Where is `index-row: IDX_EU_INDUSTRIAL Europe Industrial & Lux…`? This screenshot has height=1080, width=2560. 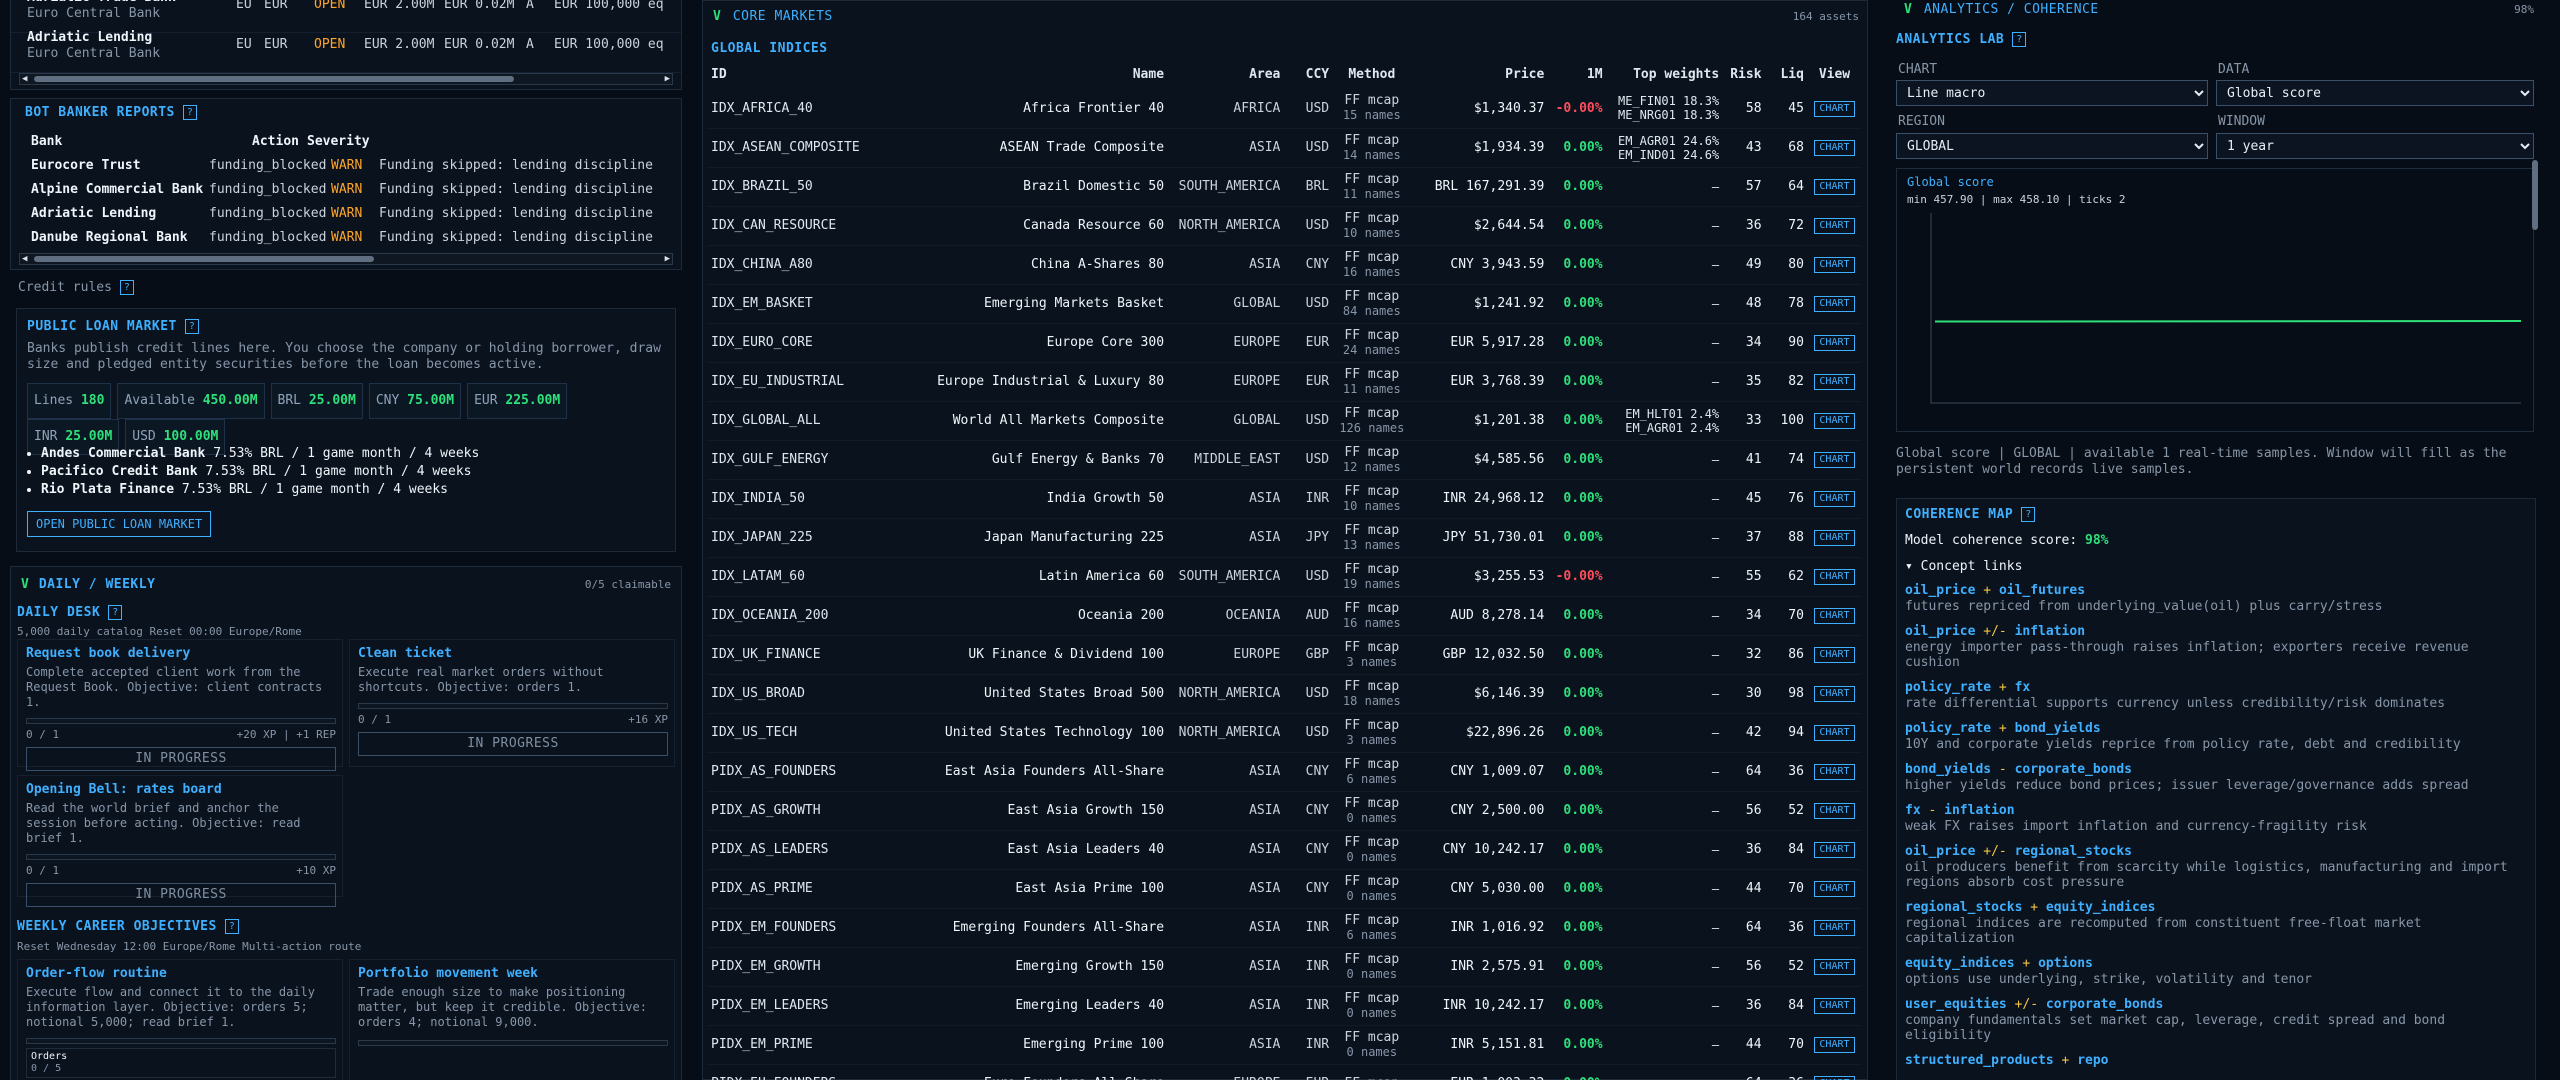
index-row: IDX_EU_INDUSTRIAL Europe Industrial & Lux… is located at coordinates (1284, 382).